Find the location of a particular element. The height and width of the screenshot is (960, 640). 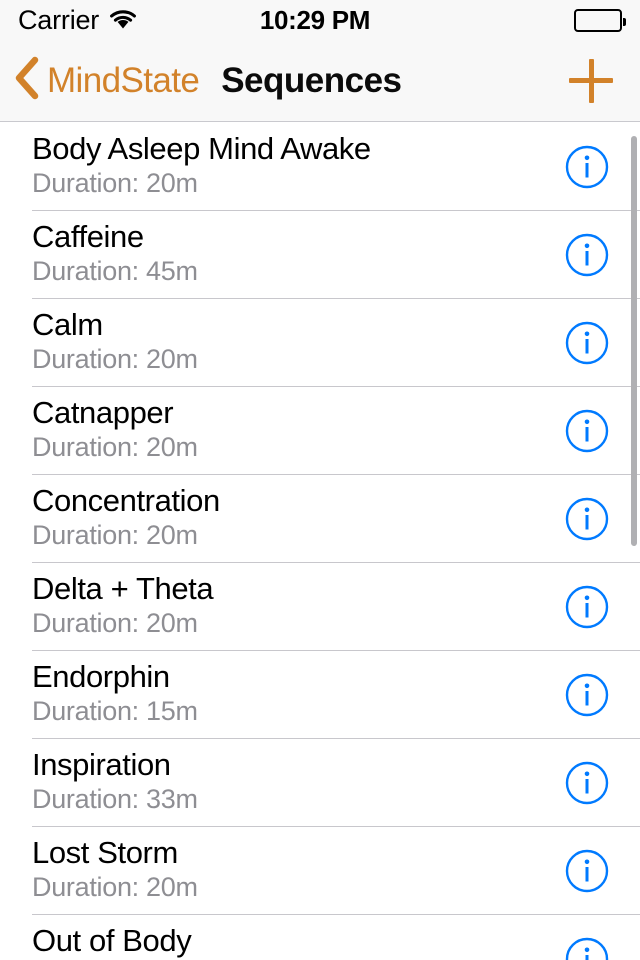

row-title: Body Asleep Mind Awake is located at coordinates (201, 148).